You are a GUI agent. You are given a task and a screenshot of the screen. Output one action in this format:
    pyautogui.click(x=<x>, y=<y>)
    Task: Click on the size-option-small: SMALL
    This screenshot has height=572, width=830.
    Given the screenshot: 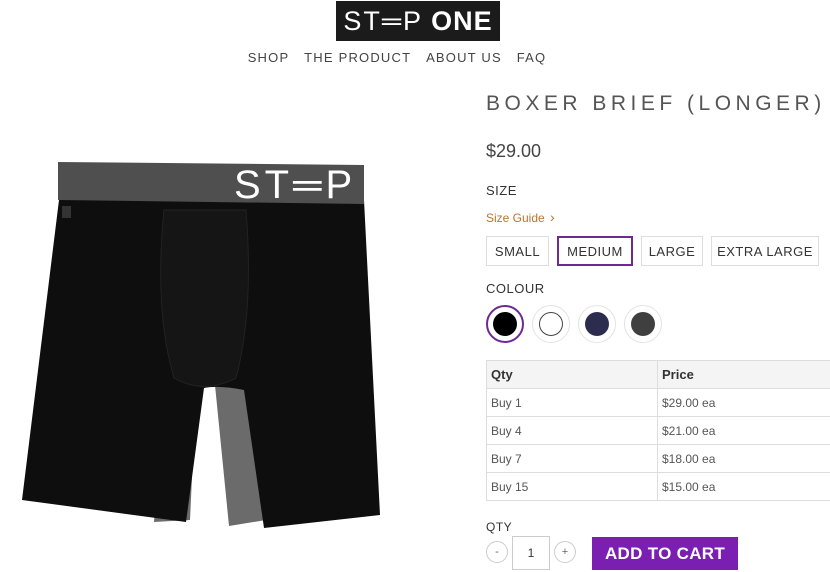 What is the action you would take?
    pyautogui.click(x=517, y=251)
    